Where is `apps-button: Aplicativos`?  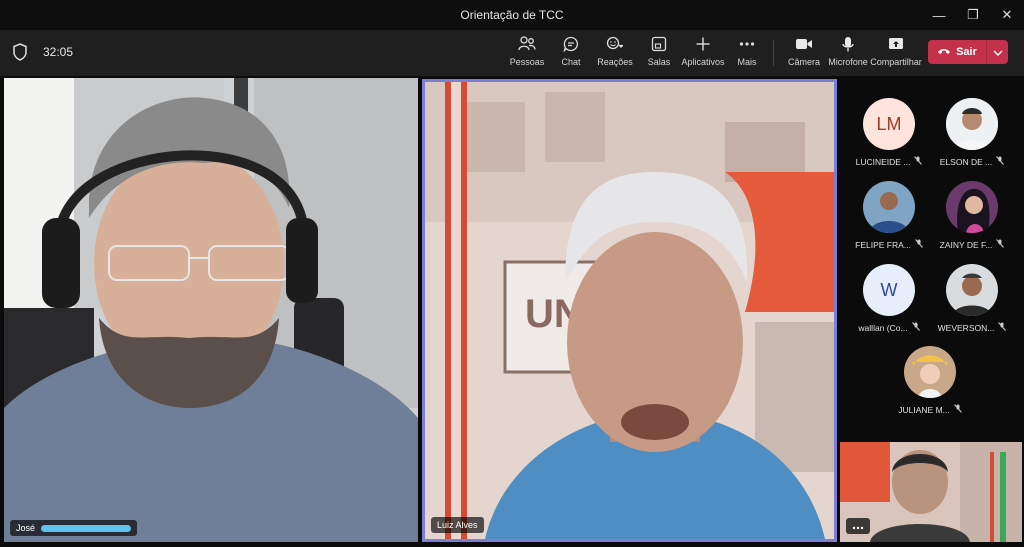 apps-button: Aplicativos is located at coordinates (703, 53).